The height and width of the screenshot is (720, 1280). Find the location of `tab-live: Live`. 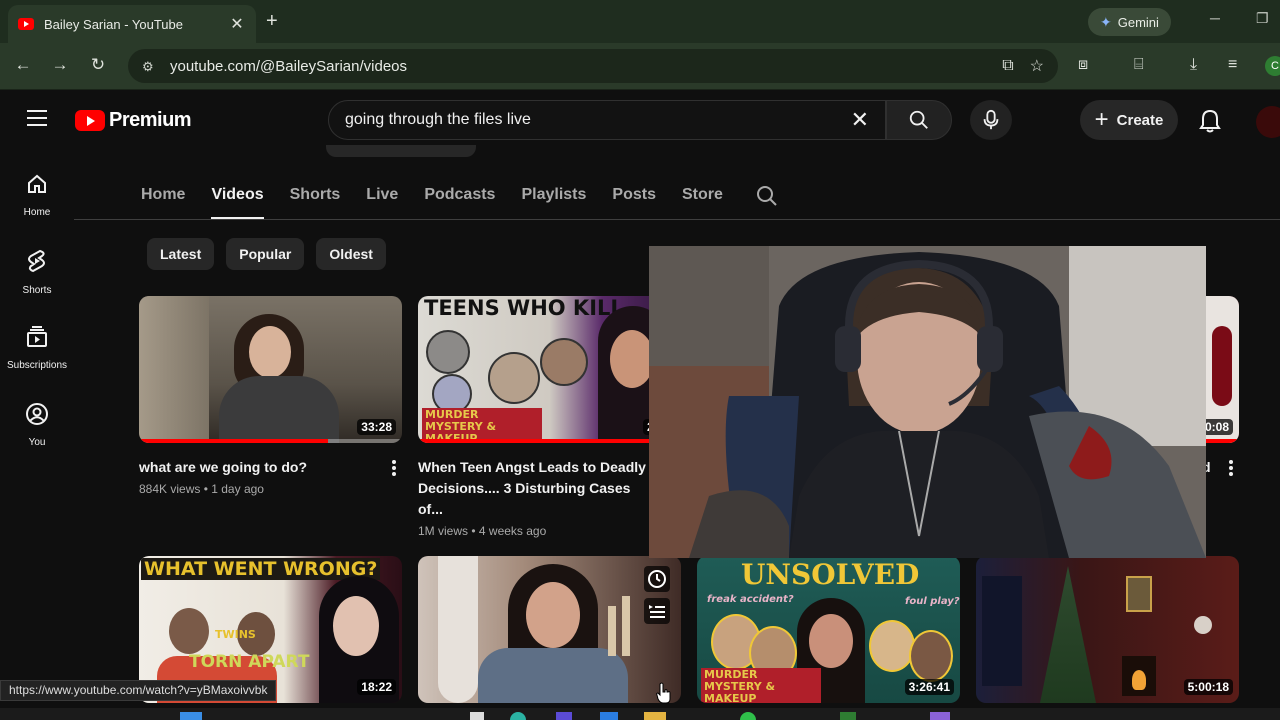

tab-live: Live is located at coordinates (382, 197).